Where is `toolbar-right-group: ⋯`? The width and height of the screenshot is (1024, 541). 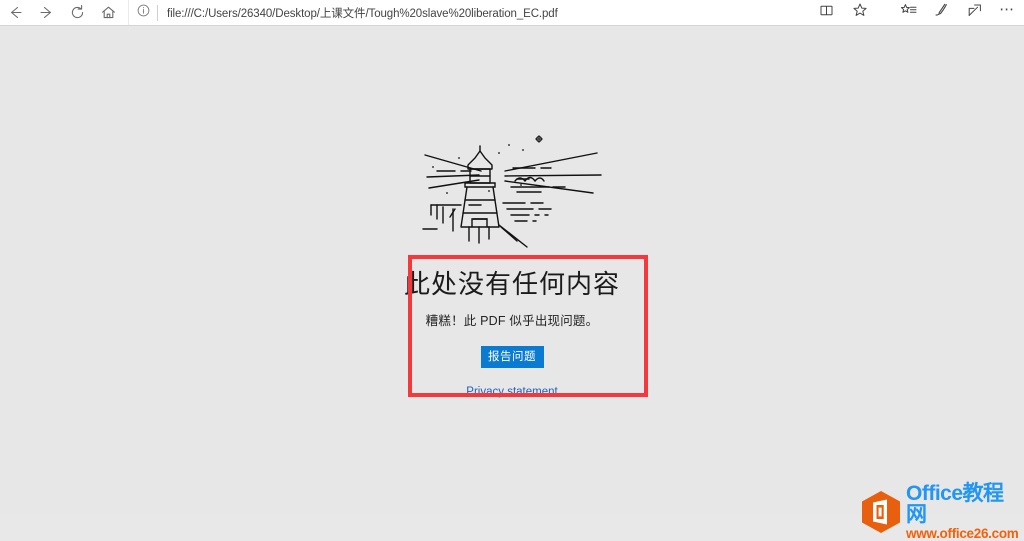
toolbar-right-group: ⋯ is located at coordinates (917, 12).